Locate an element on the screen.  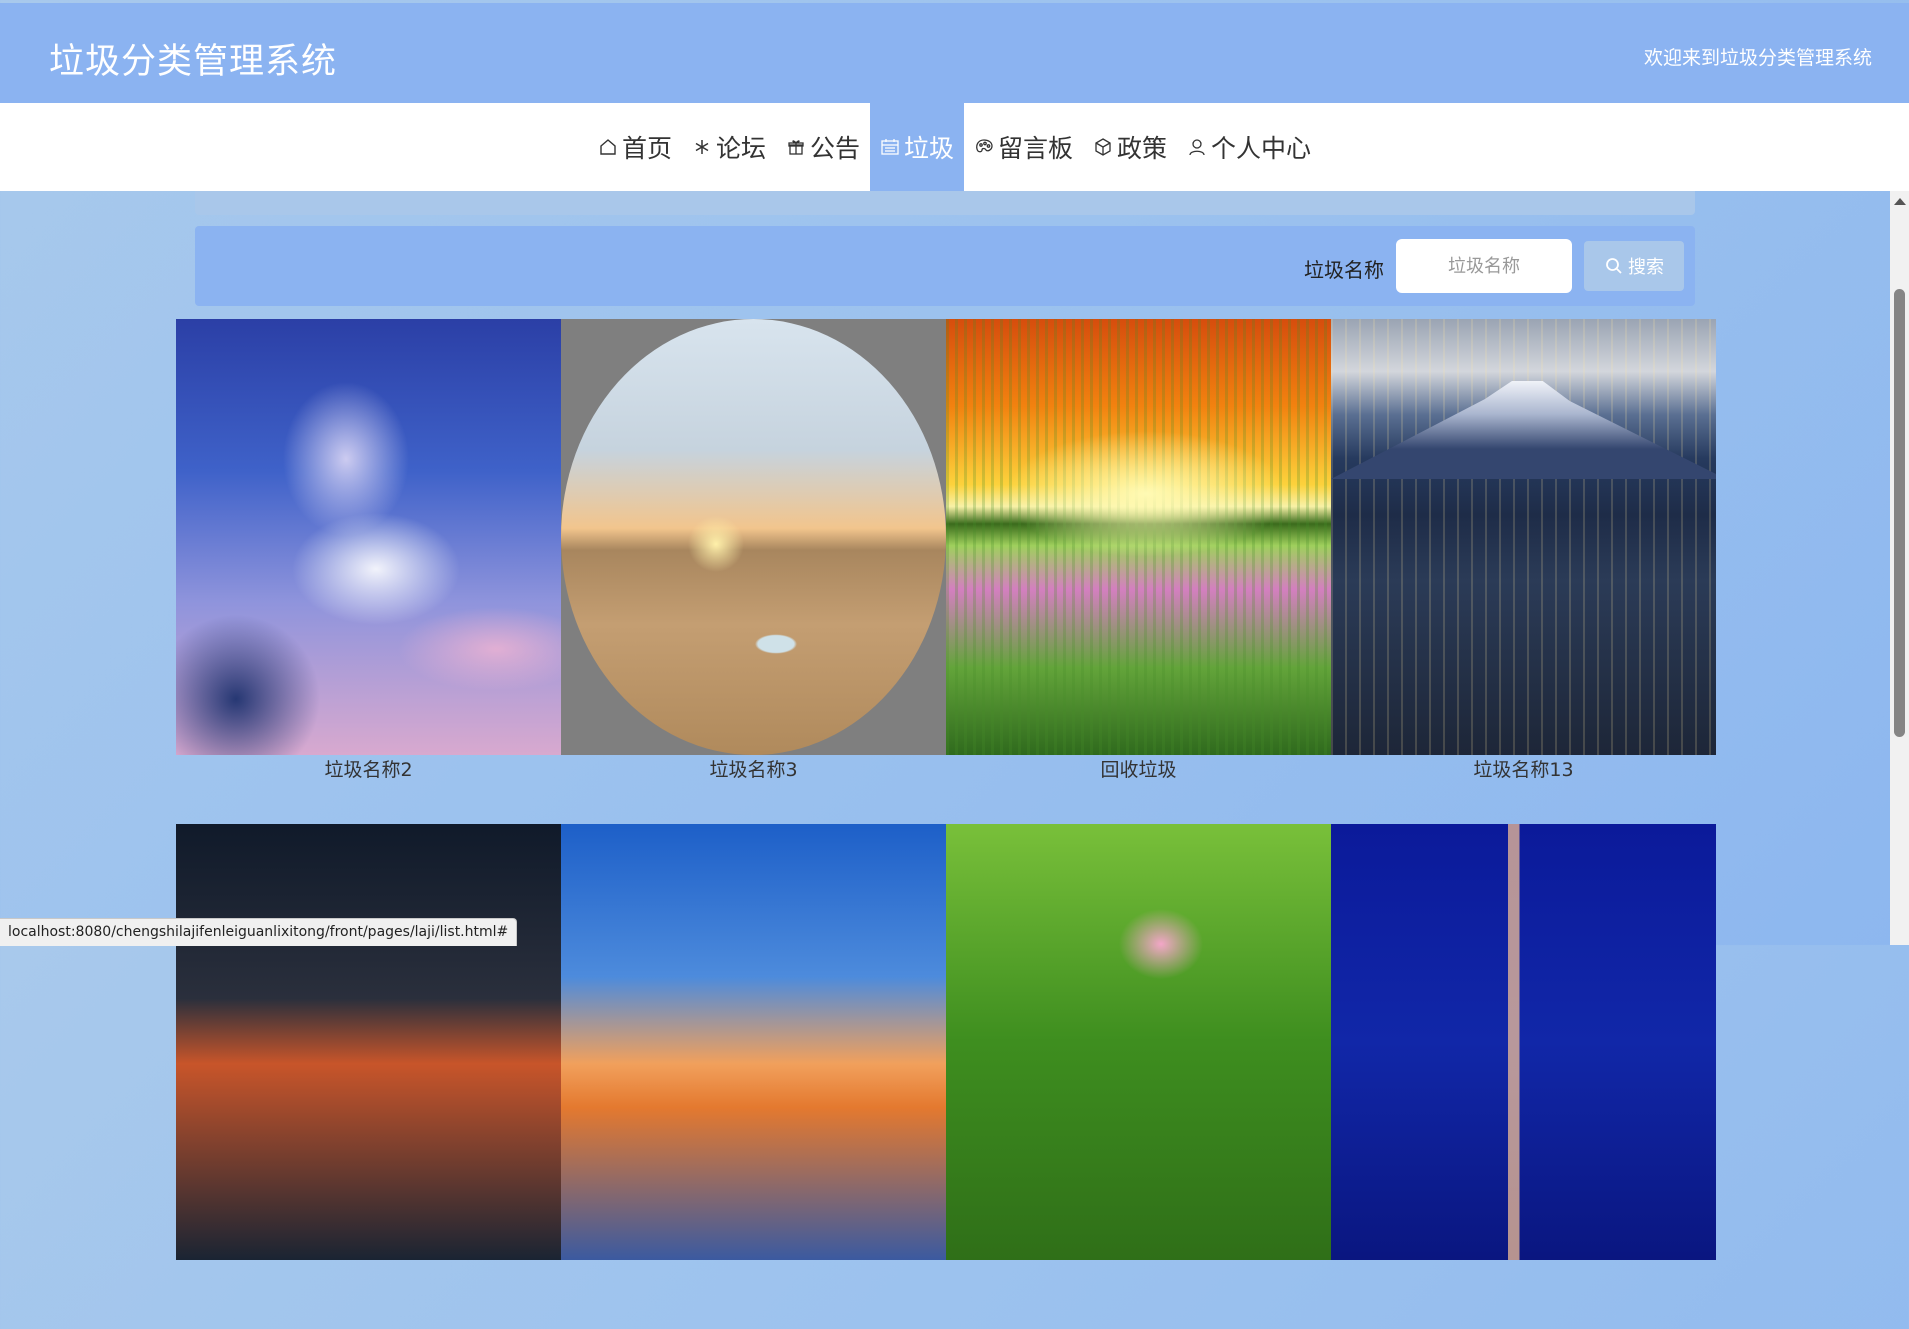
search-input is located at coordinates (1484, 266).